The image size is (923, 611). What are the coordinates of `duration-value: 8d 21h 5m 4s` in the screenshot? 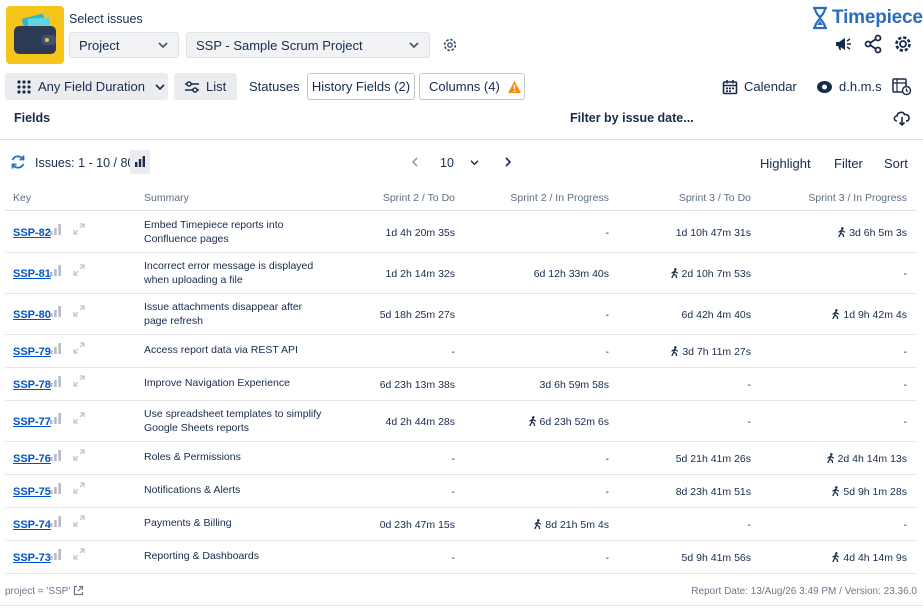 It's located at (577, 524).